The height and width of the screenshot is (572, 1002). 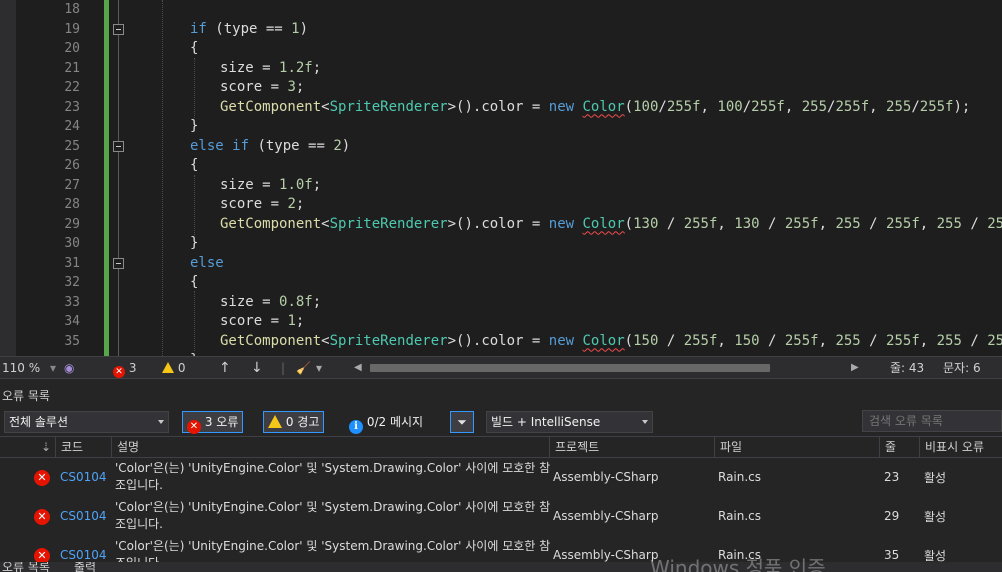 I want to click on errors-filter-button: ✕ 3 오류, so click(x=213, y=422).